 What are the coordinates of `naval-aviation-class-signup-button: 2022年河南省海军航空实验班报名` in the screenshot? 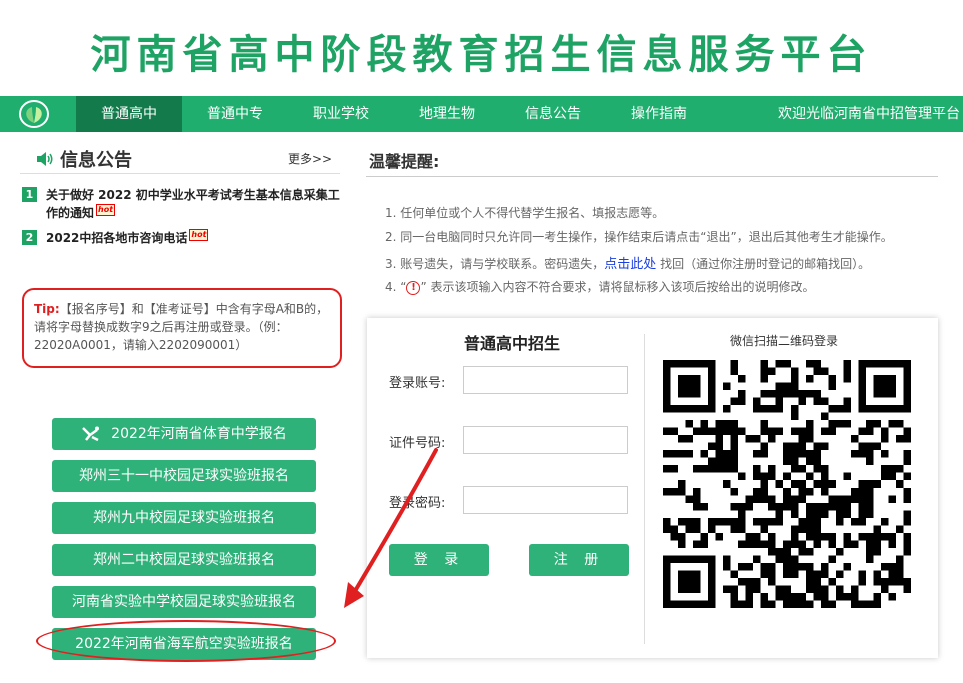 It's located at (184, 644).